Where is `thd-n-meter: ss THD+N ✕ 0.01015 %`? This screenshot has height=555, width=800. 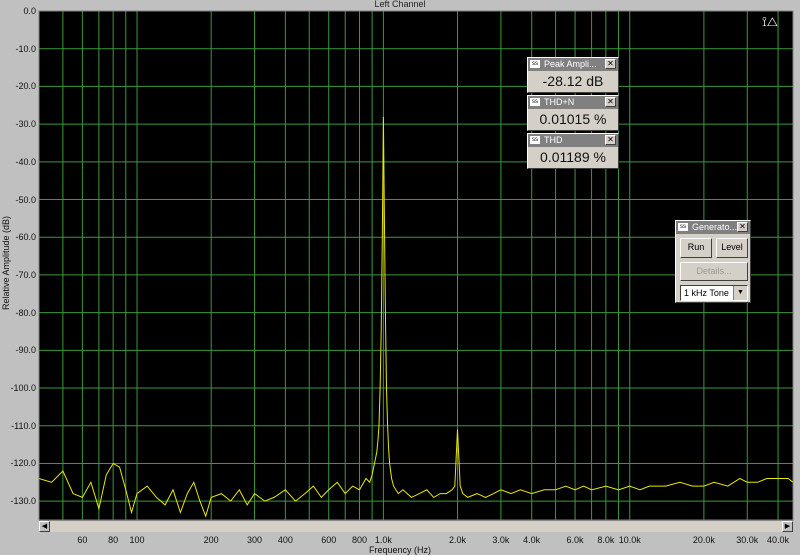 thd-n-meter: ss THD+N ✕ 0.01015 % is located at coordinates (573, 113).